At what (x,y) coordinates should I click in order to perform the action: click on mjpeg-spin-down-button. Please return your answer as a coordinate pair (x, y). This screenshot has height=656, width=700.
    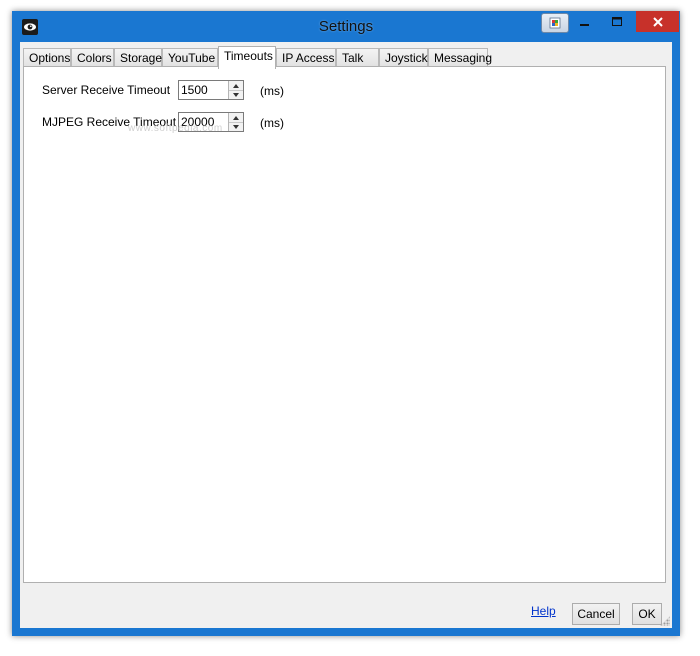
    Looking at the image, I should click on (236, 126).